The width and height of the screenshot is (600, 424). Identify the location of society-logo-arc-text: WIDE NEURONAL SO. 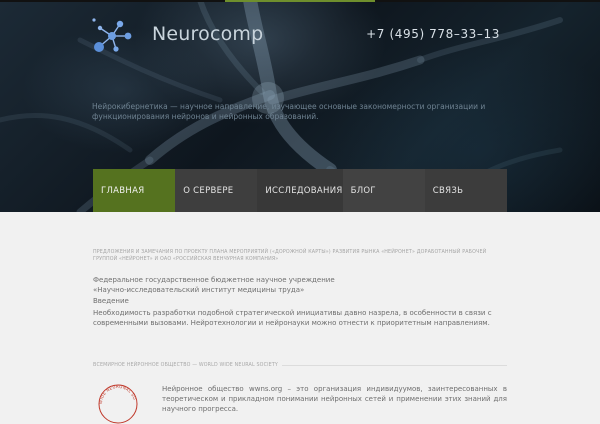
(117, 394).